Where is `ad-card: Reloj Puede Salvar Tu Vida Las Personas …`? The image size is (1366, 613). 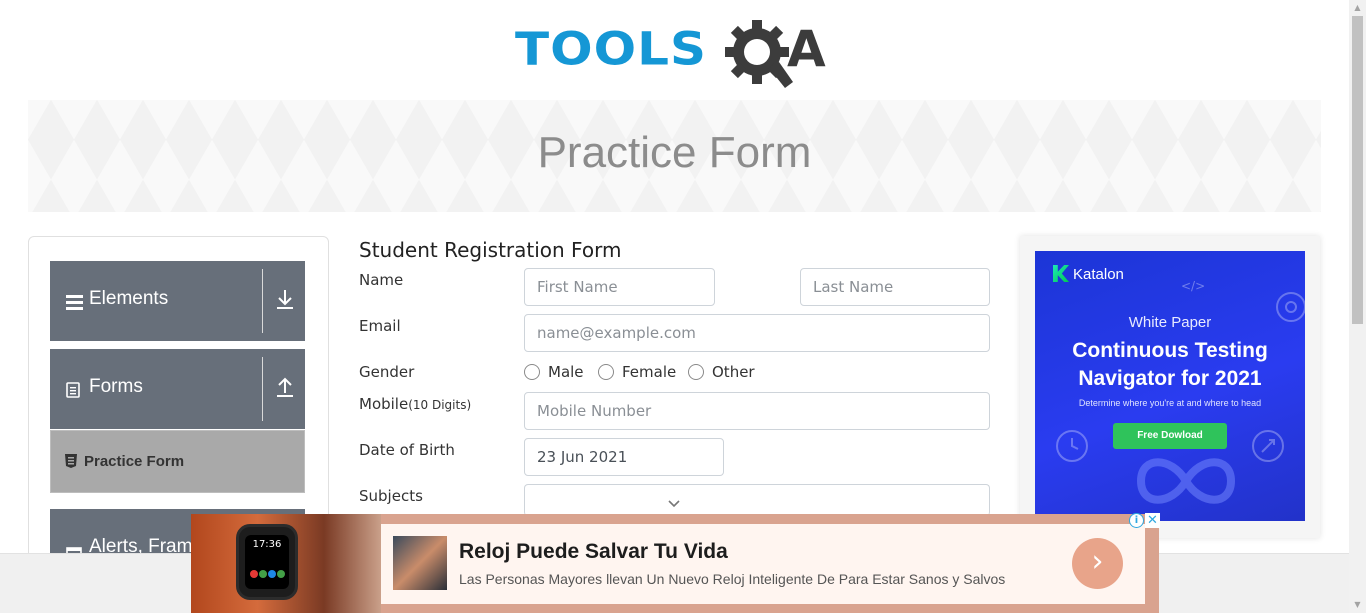 ad-card: Reloj Puede Salvar Tu Vida Las Personas … is located at coordinates (763, 564).